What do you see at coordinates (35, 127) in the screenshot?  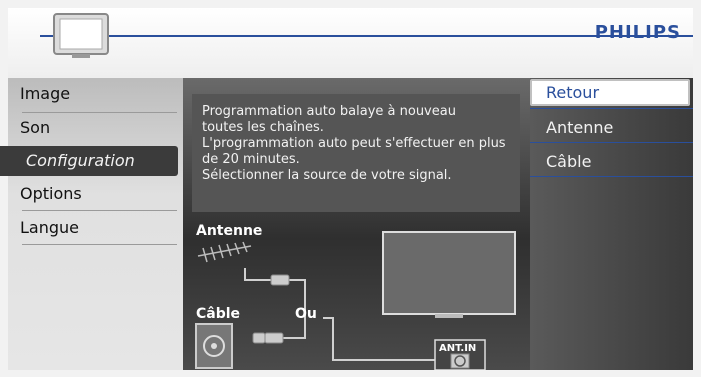 I see `menu-item-son: Son` at bounding box center [35, 127].